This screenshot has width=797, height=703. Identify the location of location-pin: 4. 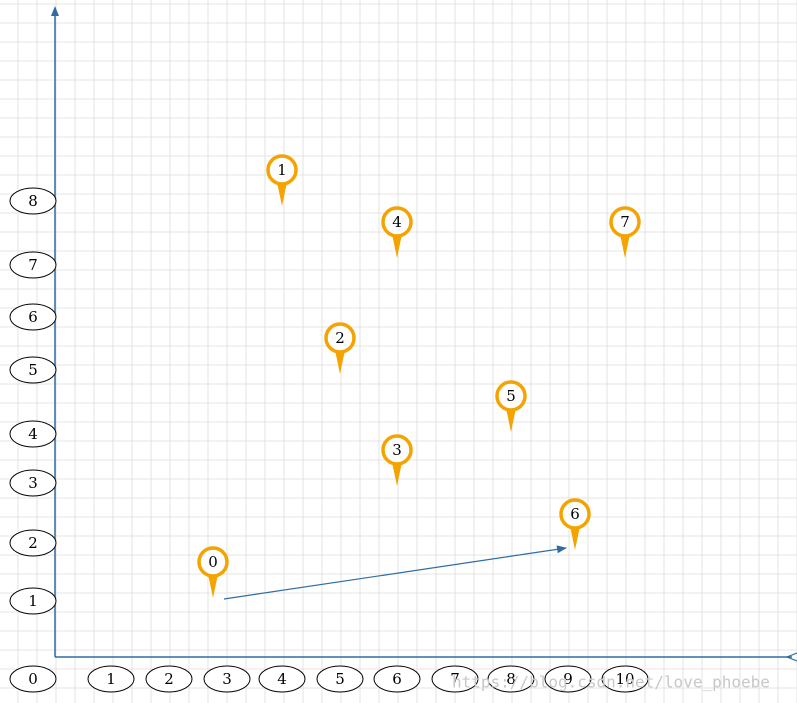
(397, 232).